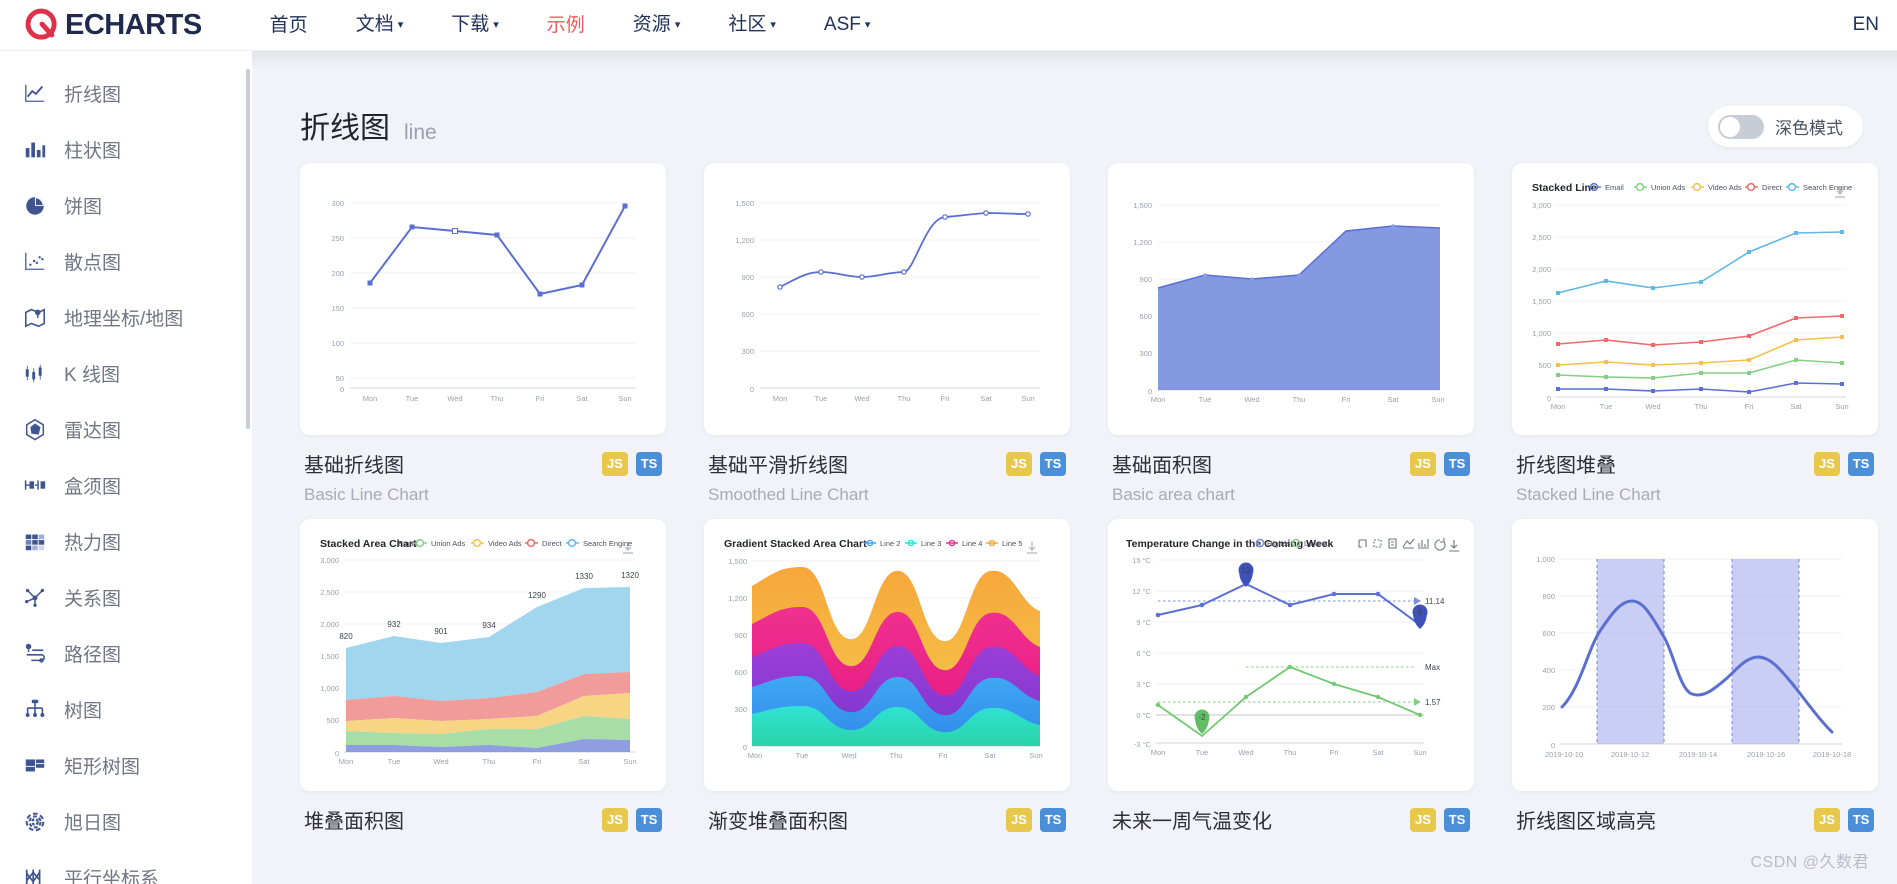 The image size is (1897, 884). I want to click on sidebar-item-sunburst: 旭日图, so click(126, 821).